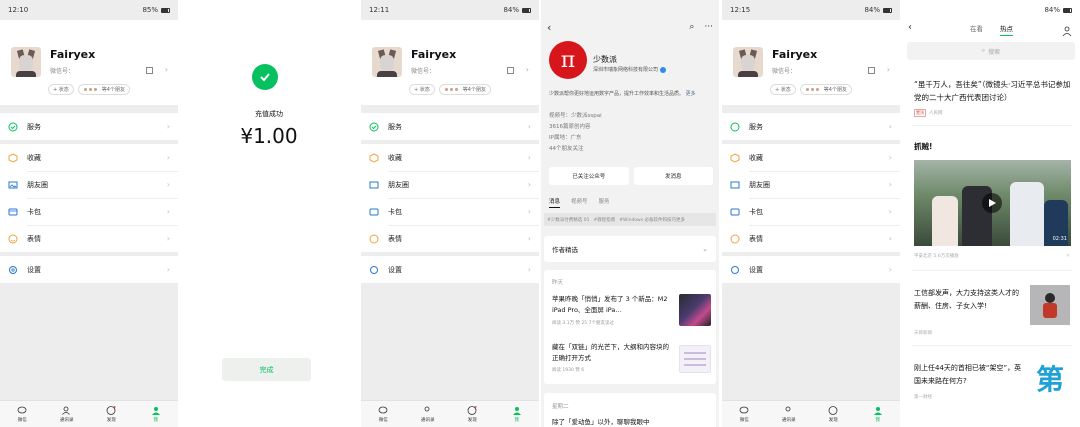  What do you see at coordinates (613, 353) in the screenshot?
I see `article-title: 藏在「双链」的光芒下，大纲和内容块的正确打开方式` at bounding box center [613, 353].